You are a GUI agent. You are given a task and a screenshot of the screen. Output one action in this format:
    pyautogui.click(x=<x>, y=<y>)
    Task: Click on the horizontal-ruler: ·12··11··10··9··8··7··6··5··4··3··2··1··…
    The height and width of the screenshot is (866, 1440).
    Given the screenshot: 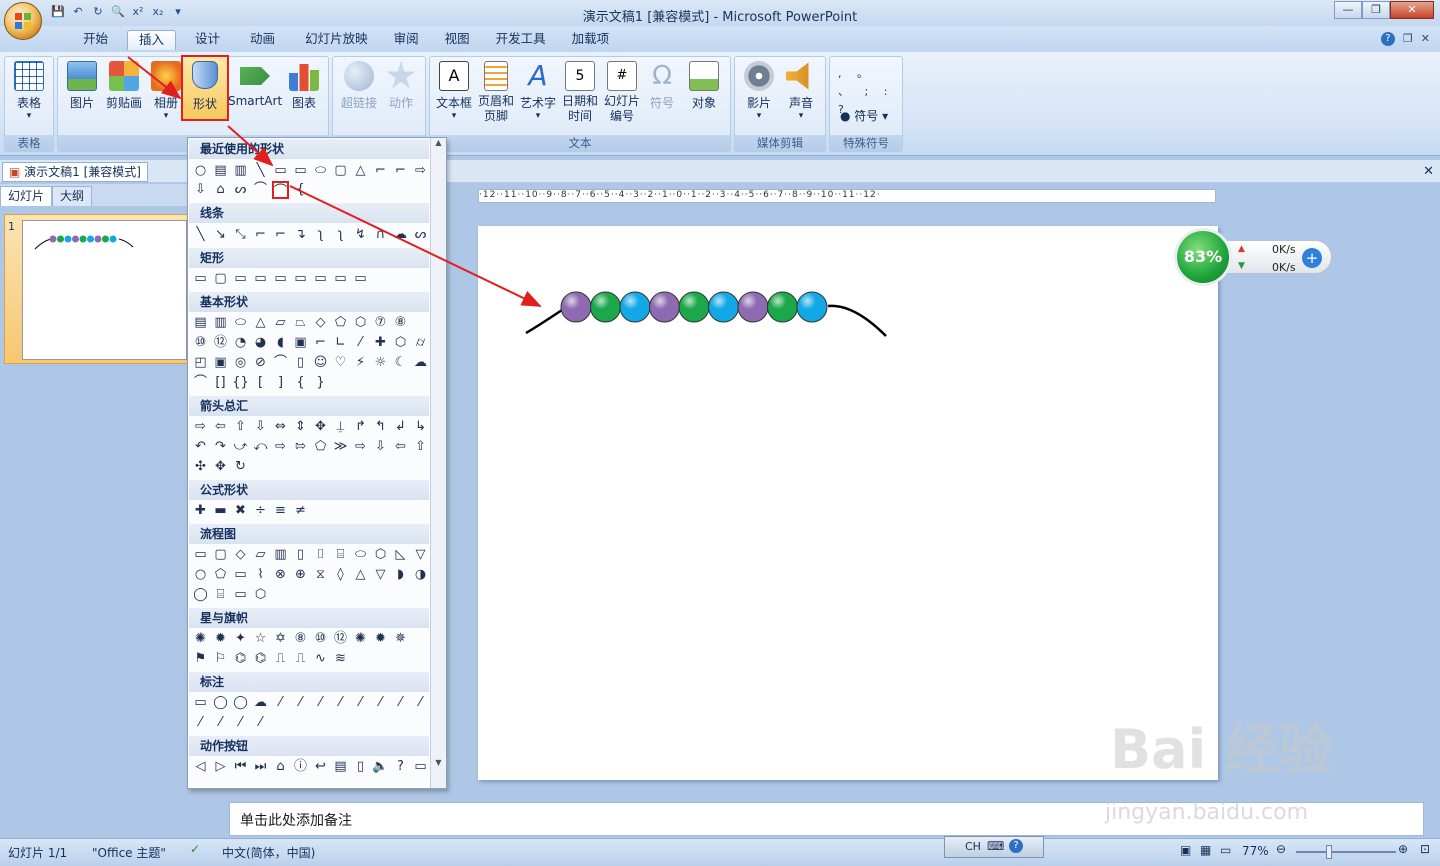 What is the action you would take?
    pyautogui.click(x=847, y=196)
    